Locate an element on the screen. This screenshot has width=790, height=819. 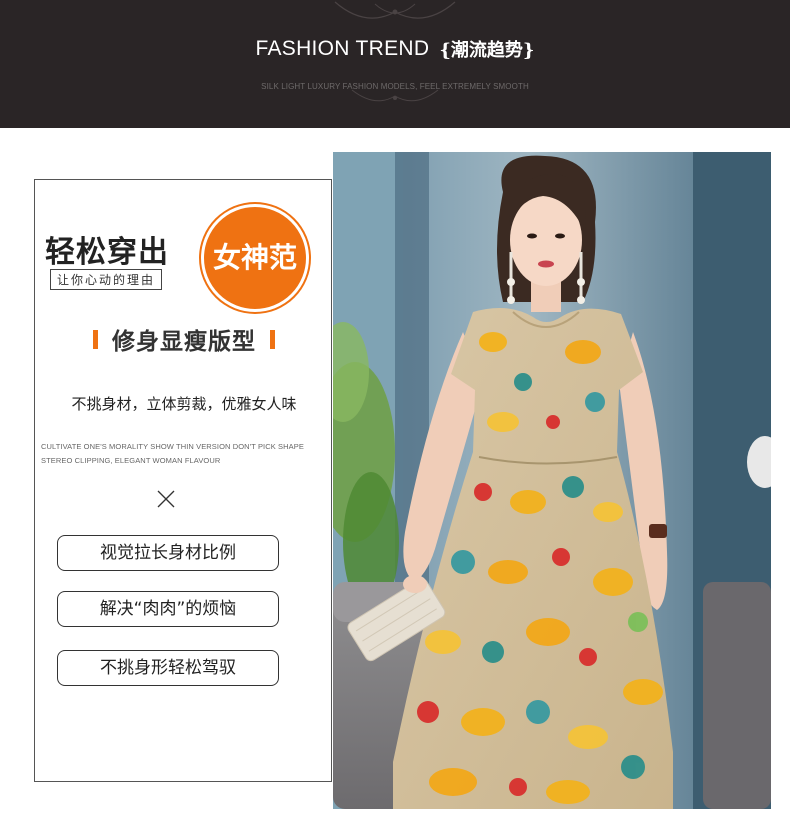
header-title: FASHION TREND {潮流趋势} is located at coordinates (395, 49).